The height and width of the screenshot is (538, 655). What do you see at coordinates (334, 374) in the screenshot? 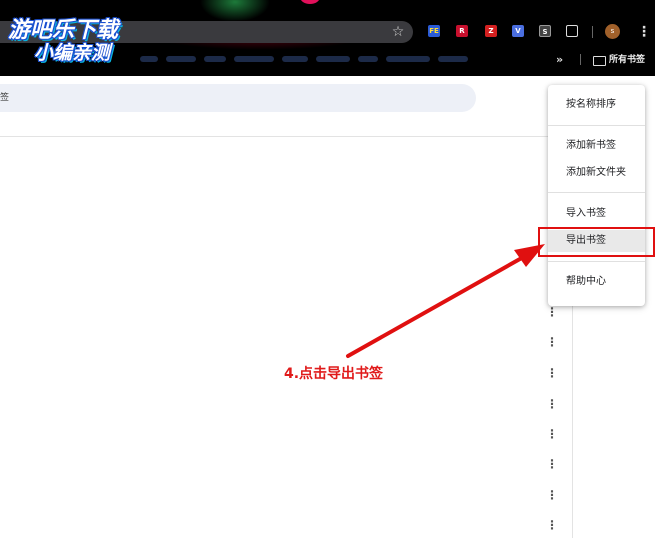
I see `step-instruction: 4.点击导出书签` at bounding box center [334, 374].